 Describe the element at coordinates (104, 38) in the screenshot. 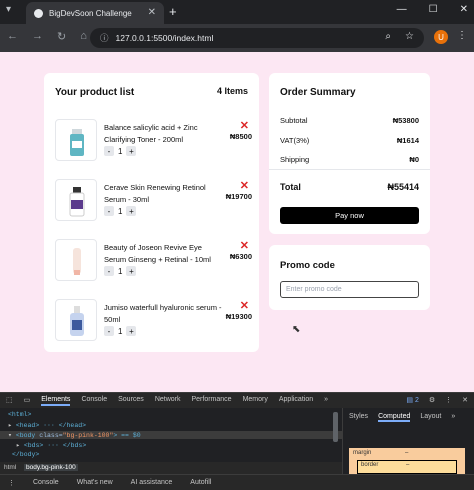

I see `site-info-icon: ⓘ` at that location.